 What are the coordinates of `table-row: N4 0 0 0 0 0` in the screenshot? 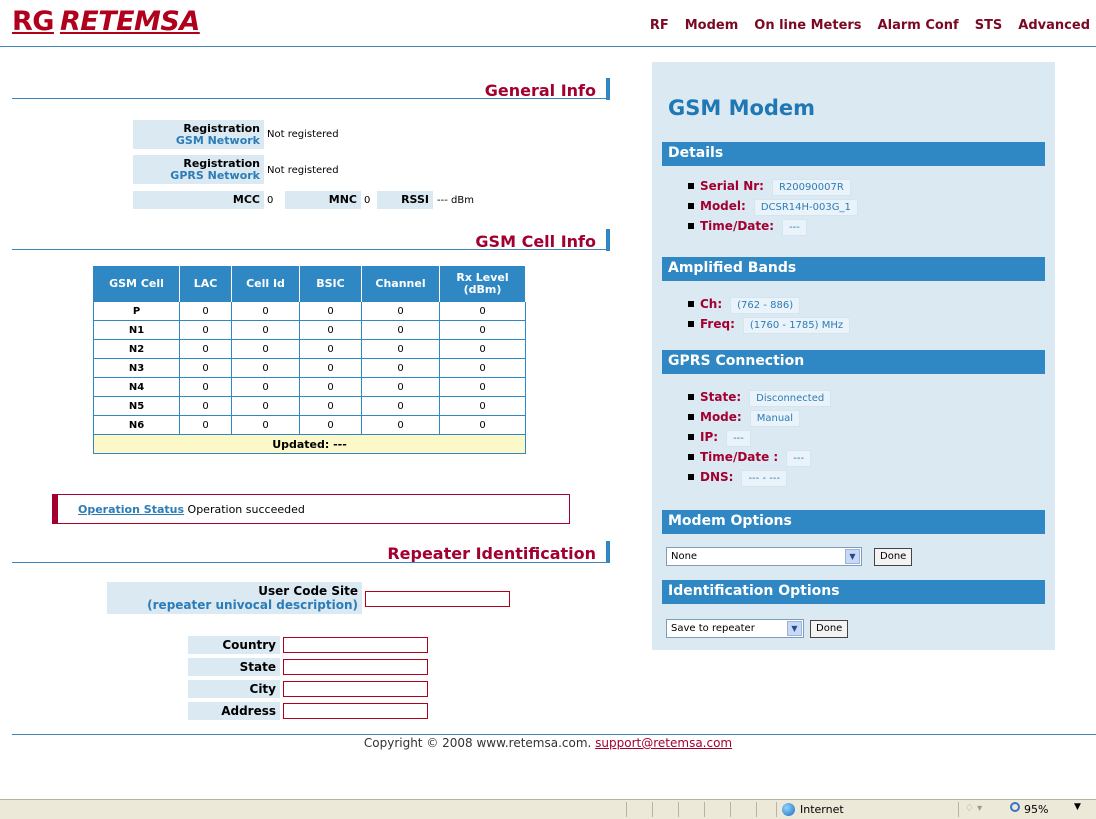 It's located at (309, 387).